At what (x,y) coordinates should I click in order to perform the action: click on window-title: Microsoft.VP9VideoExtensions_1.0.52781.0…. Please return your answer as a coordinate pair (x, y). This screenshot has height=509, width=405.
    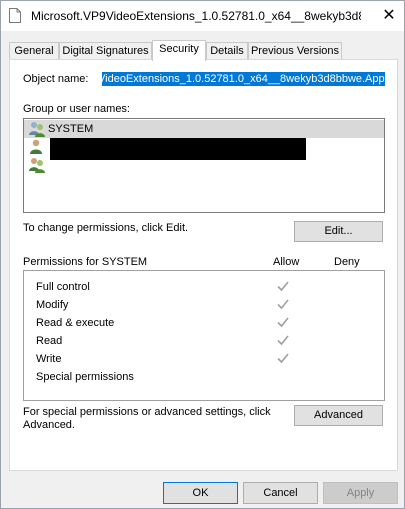
    Looking at the image, I should click on (196, 16).